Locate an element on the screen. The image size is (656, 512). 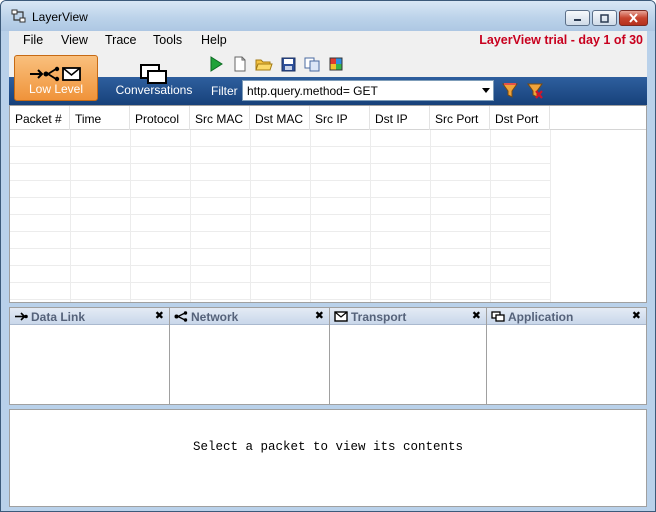
app-icon is located at coordinates (18, 16).